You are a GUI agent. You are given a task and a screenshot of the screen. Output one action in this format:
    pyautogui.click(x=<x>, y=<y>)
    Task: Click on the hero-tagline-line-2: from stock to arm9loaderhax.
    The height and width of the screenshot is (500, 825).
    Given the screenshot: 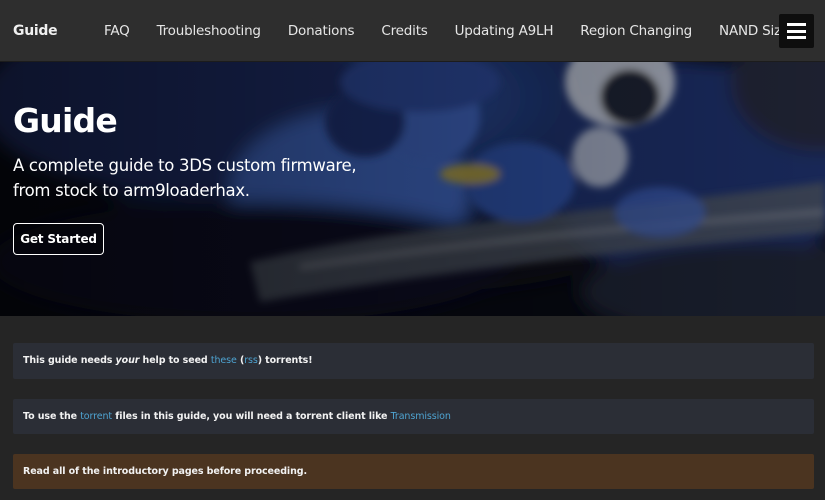 What is the action you would take?
    pyautogui.click(x=131, y=190)
    